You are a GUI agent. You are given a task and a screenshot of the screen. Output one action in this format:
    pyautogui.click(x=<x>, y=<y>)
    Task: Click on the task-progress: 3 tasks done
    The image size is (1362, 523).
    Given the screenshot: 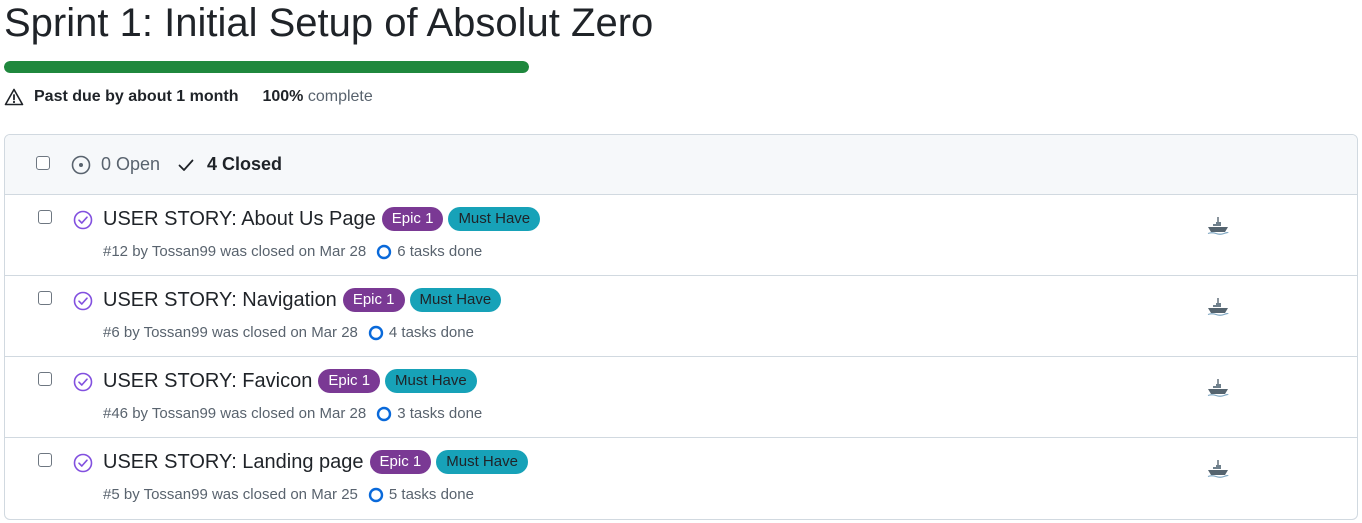 What is the action you would take?
    pyautogui.click(x=429, y=413)
    